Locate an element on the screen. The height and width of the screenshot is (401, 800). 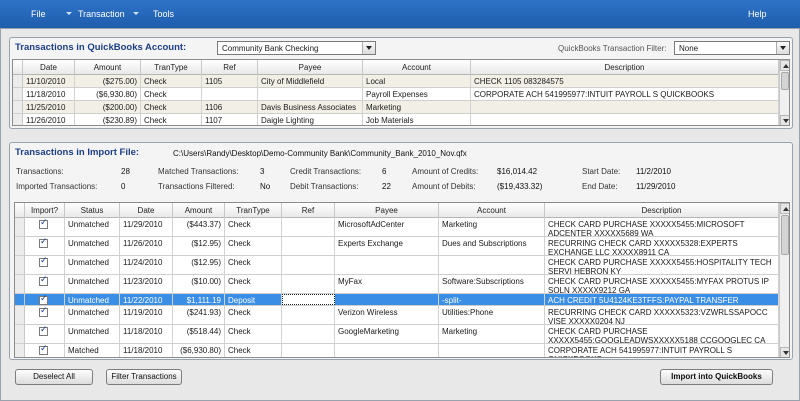
table-cell: MyFax is located at coordinates (387, 284).